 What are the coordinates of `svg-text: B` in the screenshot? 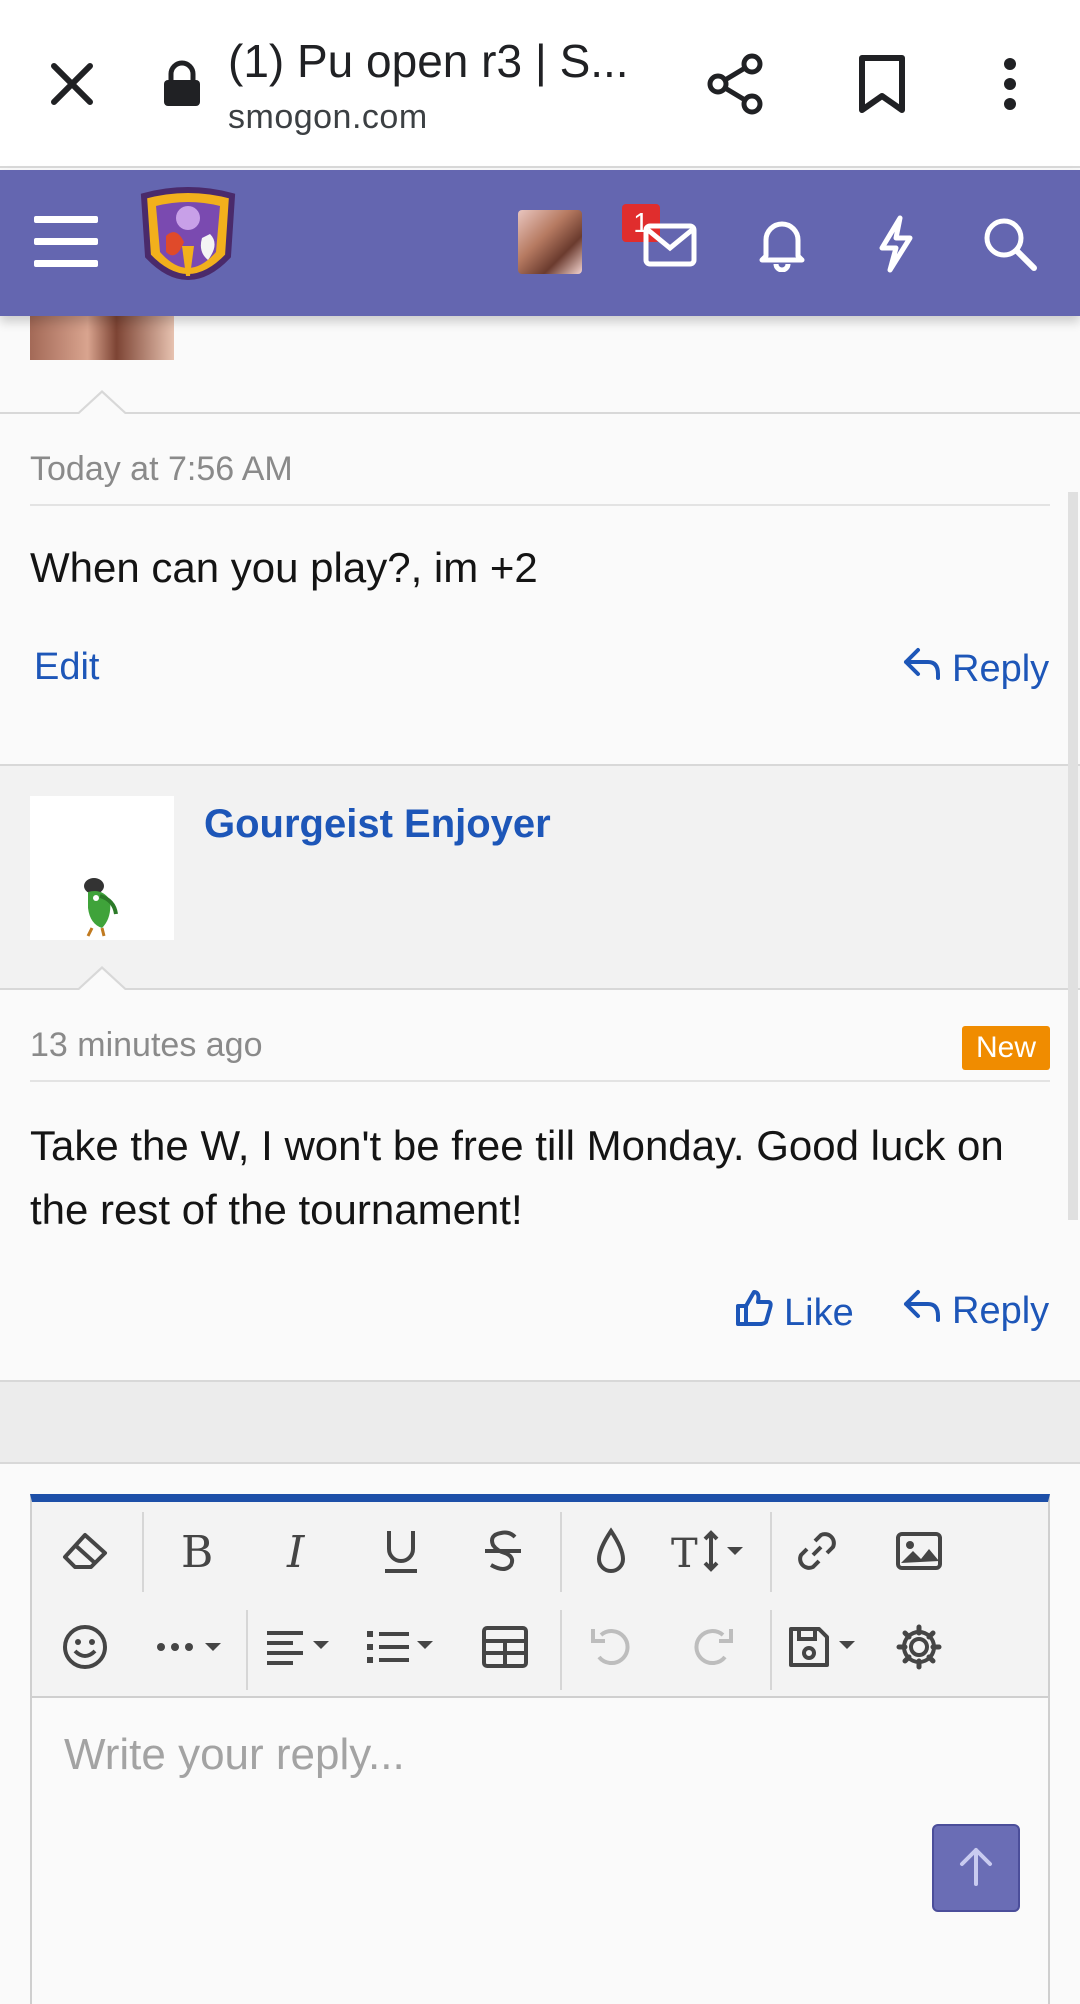 It's located at (197, 1551).